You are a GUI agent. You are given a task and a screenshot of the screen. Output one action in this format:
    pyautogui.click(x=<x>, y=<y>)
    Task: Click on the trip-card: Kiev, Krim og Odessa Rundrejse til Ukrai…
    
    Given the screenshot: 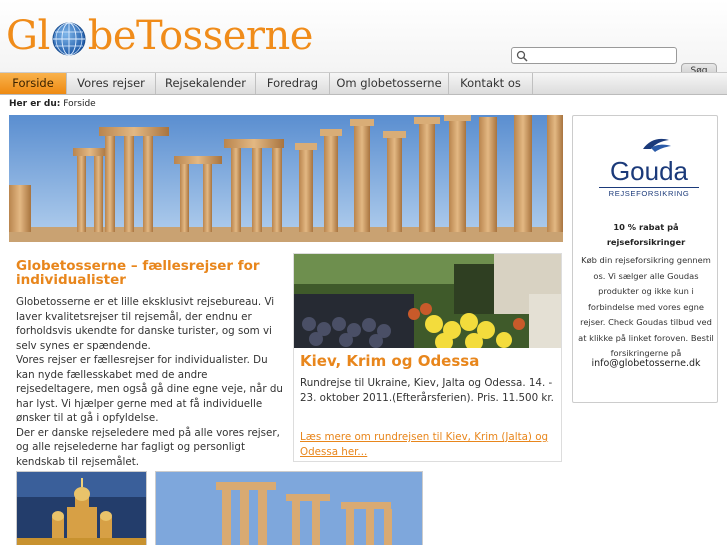 What is the action you would take?
    pyautogui.click(x=427, y=357)
    